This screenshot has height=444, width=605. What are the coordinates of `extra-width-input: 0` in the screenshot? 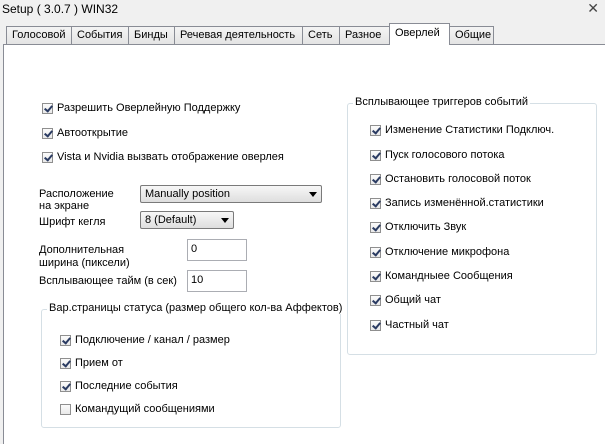 It's located at (217, 250).